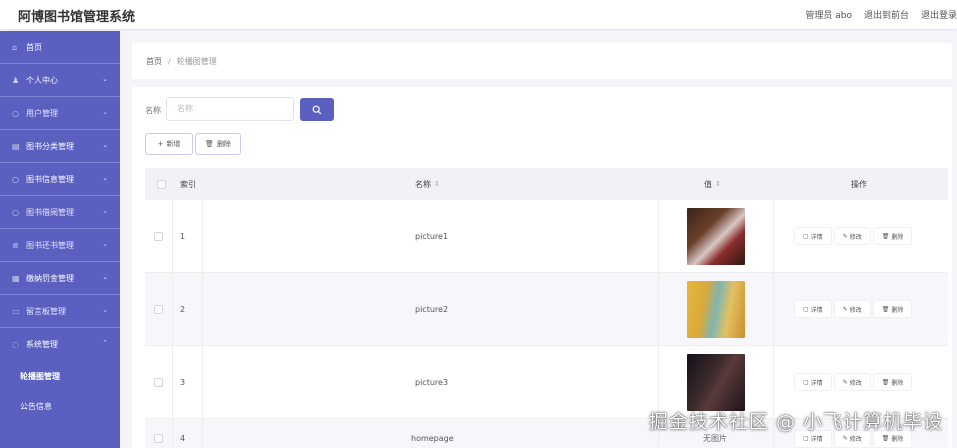 This screenshot has height=448, width=957. What do you see at coordinates (60, 179) in the screenshot?
I see `sidebar-item-book-info: ○ 图书信息管理 ⌄` at bounding box center [60, 179].